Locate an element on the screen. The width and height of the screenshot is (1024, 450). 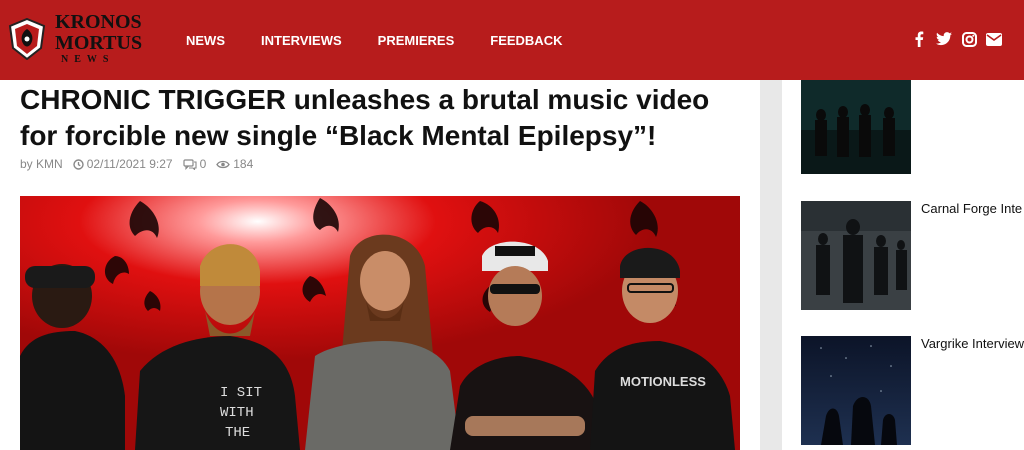
svg-text: MOTIONLESS is located at coordinates (663, 381).